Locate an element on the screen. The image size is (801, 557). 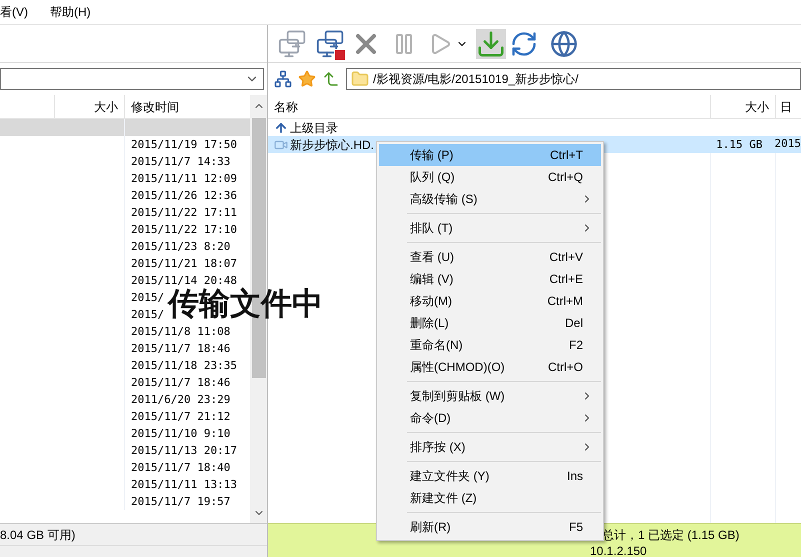
table-cell-text: 2015/11/18 23:35 is located at coordinates (183, 366).